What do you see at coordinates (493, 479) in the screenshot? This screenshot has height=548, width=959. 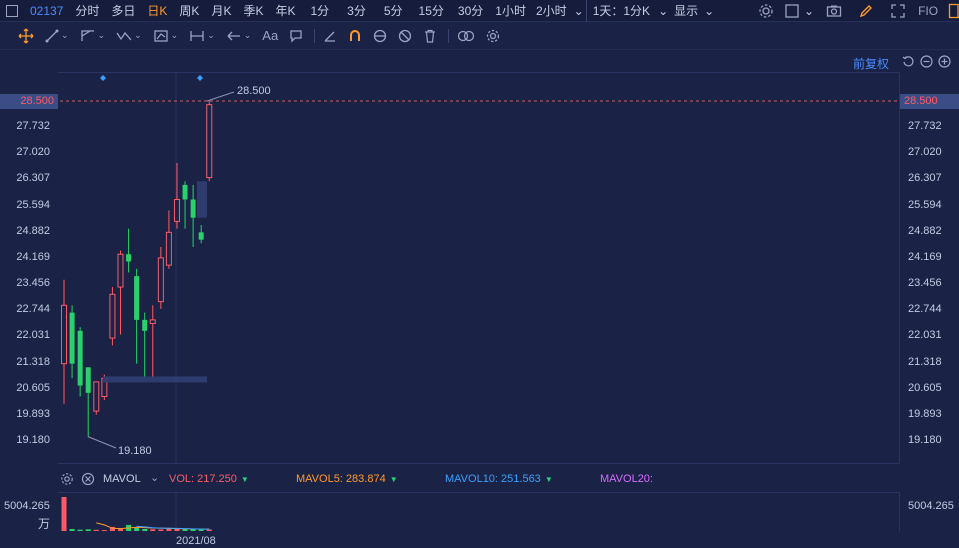 I see `mavol10-value-text: MAVOL10: 251.563` at bounding box center [493, 479].